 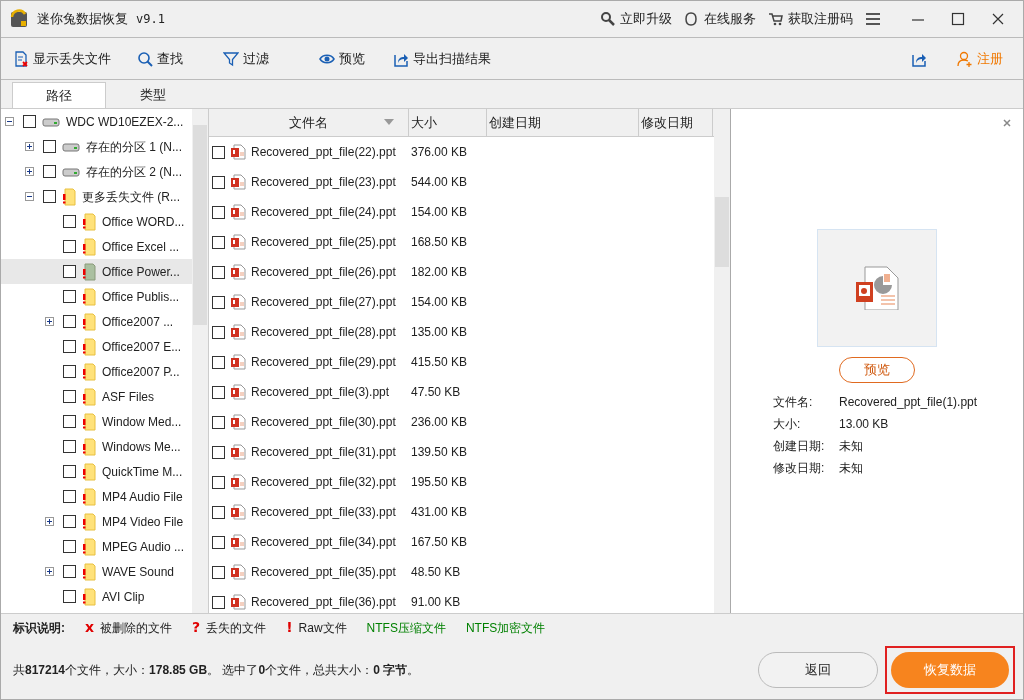 I want to click on column-header: 修改日期, so click(x=676, y=122).